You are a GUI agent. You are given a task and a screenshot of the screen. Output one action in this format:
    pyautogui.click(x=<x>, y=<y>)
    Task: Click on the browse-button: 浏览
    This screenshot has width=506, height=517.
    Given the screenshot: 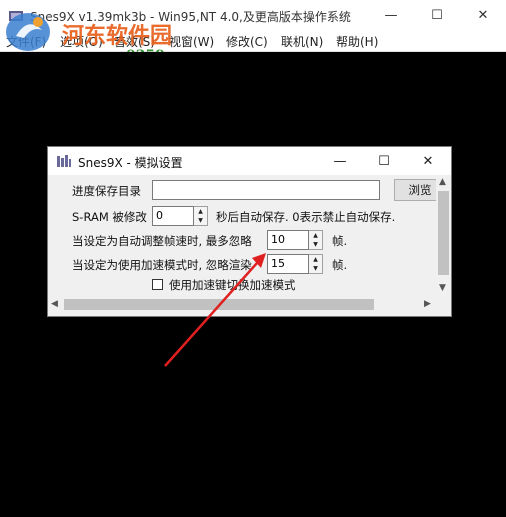 What is the action you would take?
    pyautogui.click(x=415, y=190)
    